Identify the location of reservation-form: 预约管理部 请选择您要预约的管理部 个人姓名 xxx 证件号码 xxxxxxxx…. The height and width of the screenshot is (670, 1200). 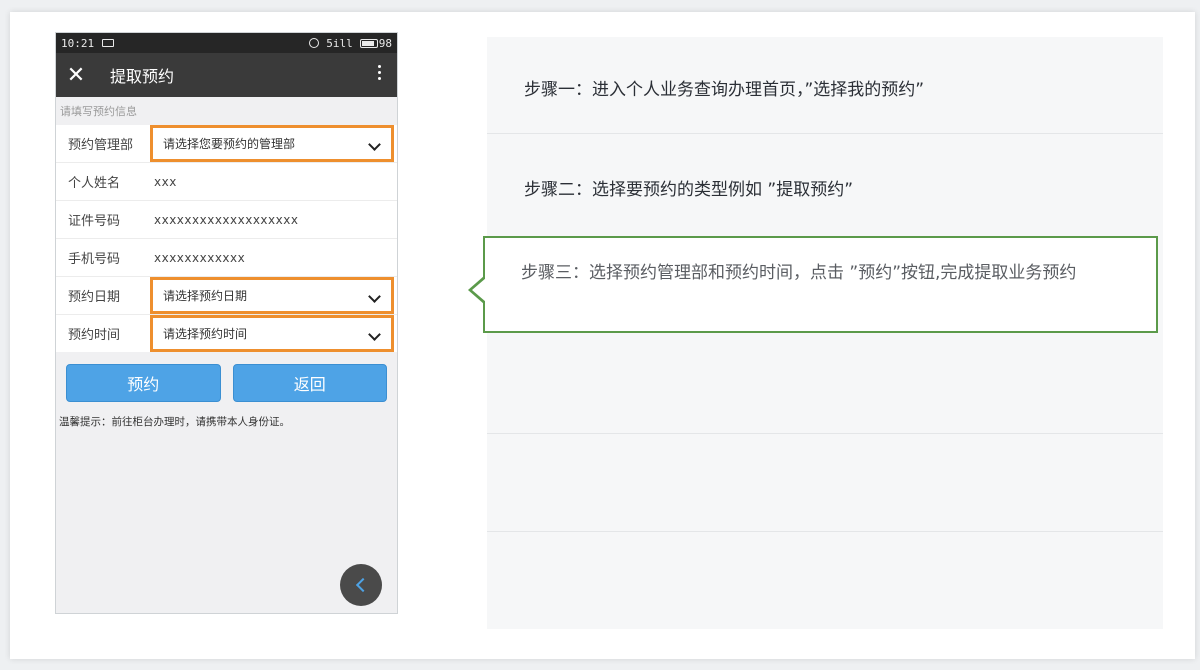
(226, 238).